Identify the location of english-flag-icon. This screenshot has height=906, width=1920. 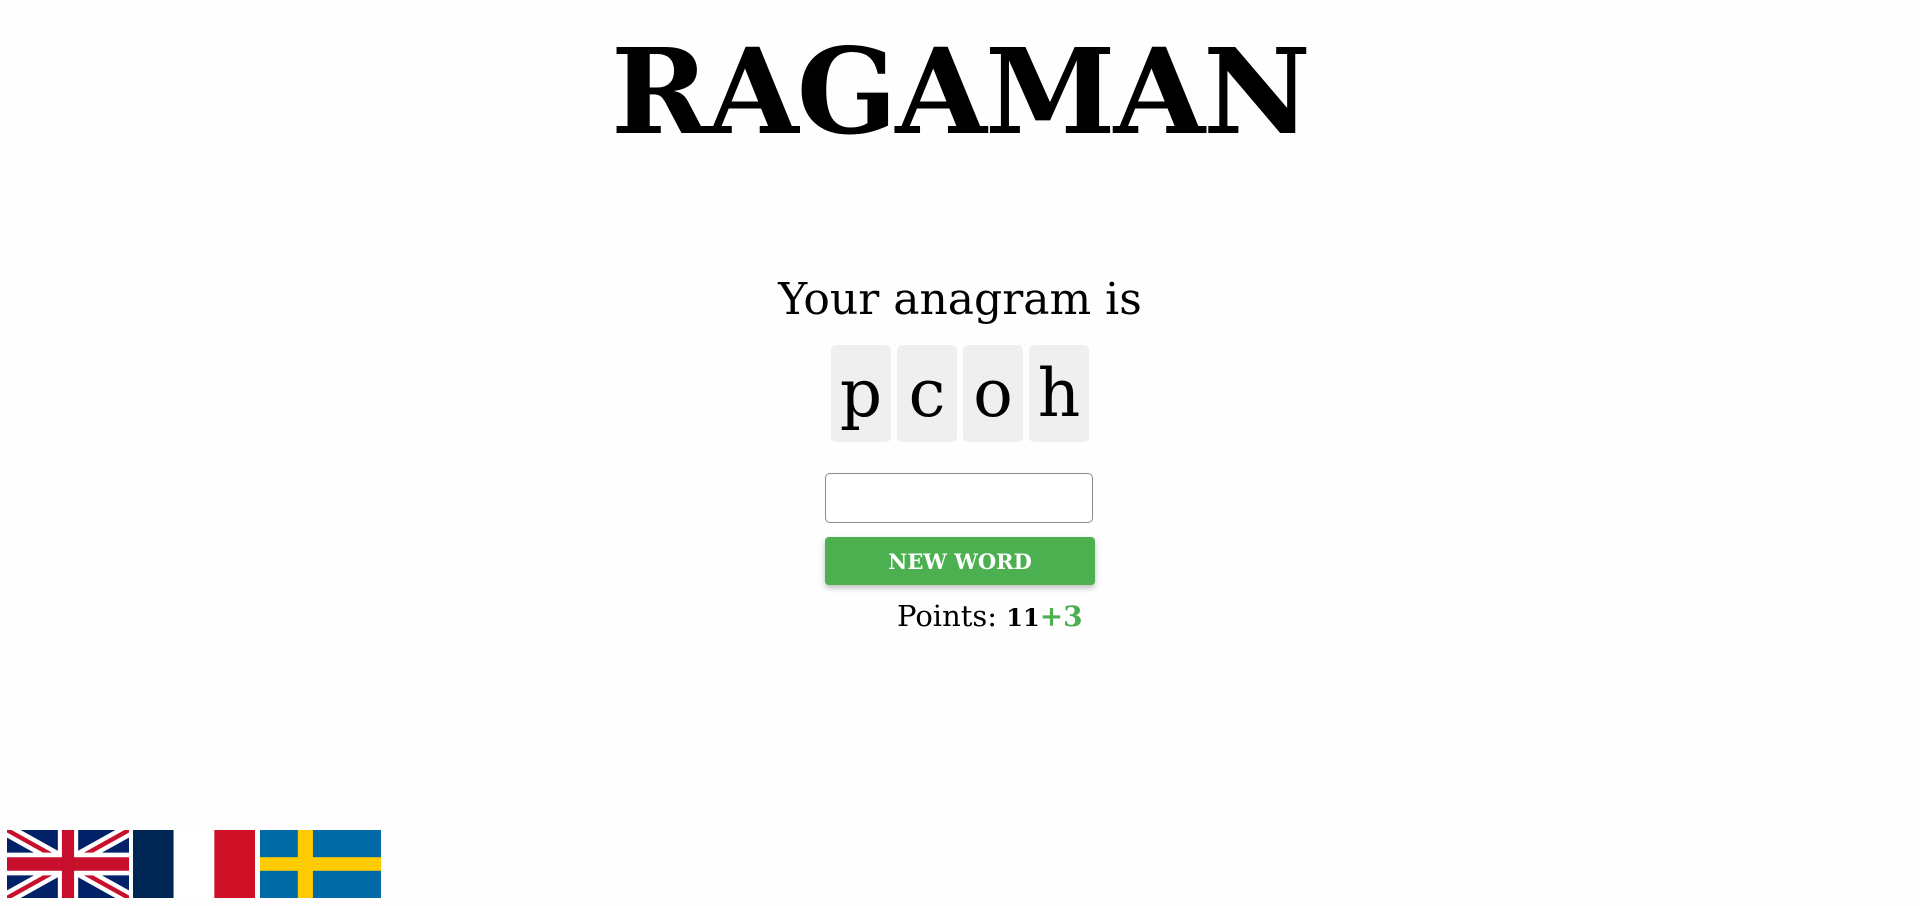
(68, 864).